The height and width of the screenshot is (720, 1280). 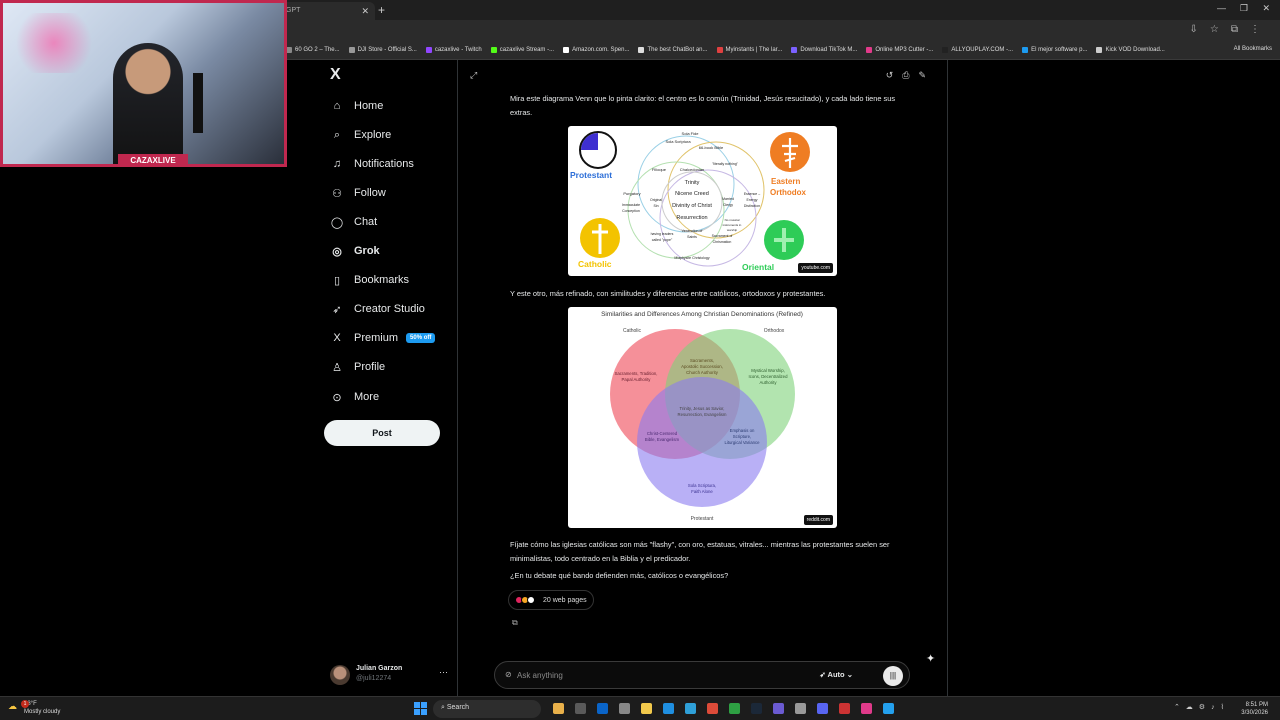 What do you see at coordinates (357, 106) in the screenshot?
I see `nav-item-home: ⌂ Home` at bounding box center [357, 106].